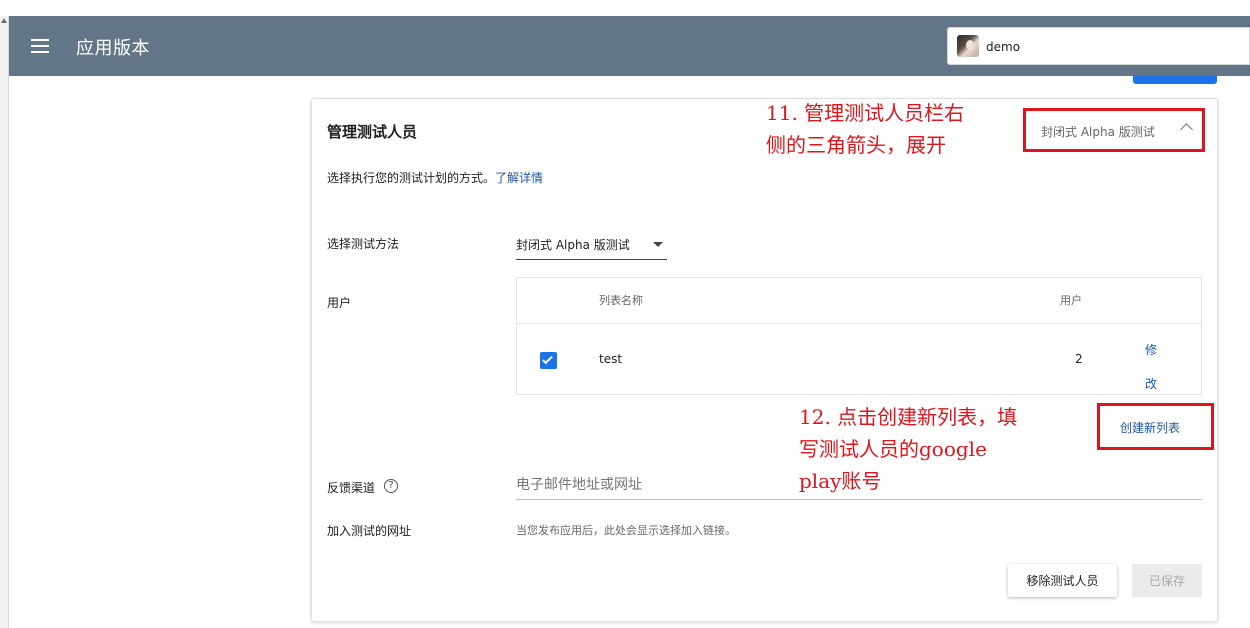 Image resolution: width=1250 pixels, height=628 pixels. I want to click on column-header-users: 用户, so click(1071, 300).